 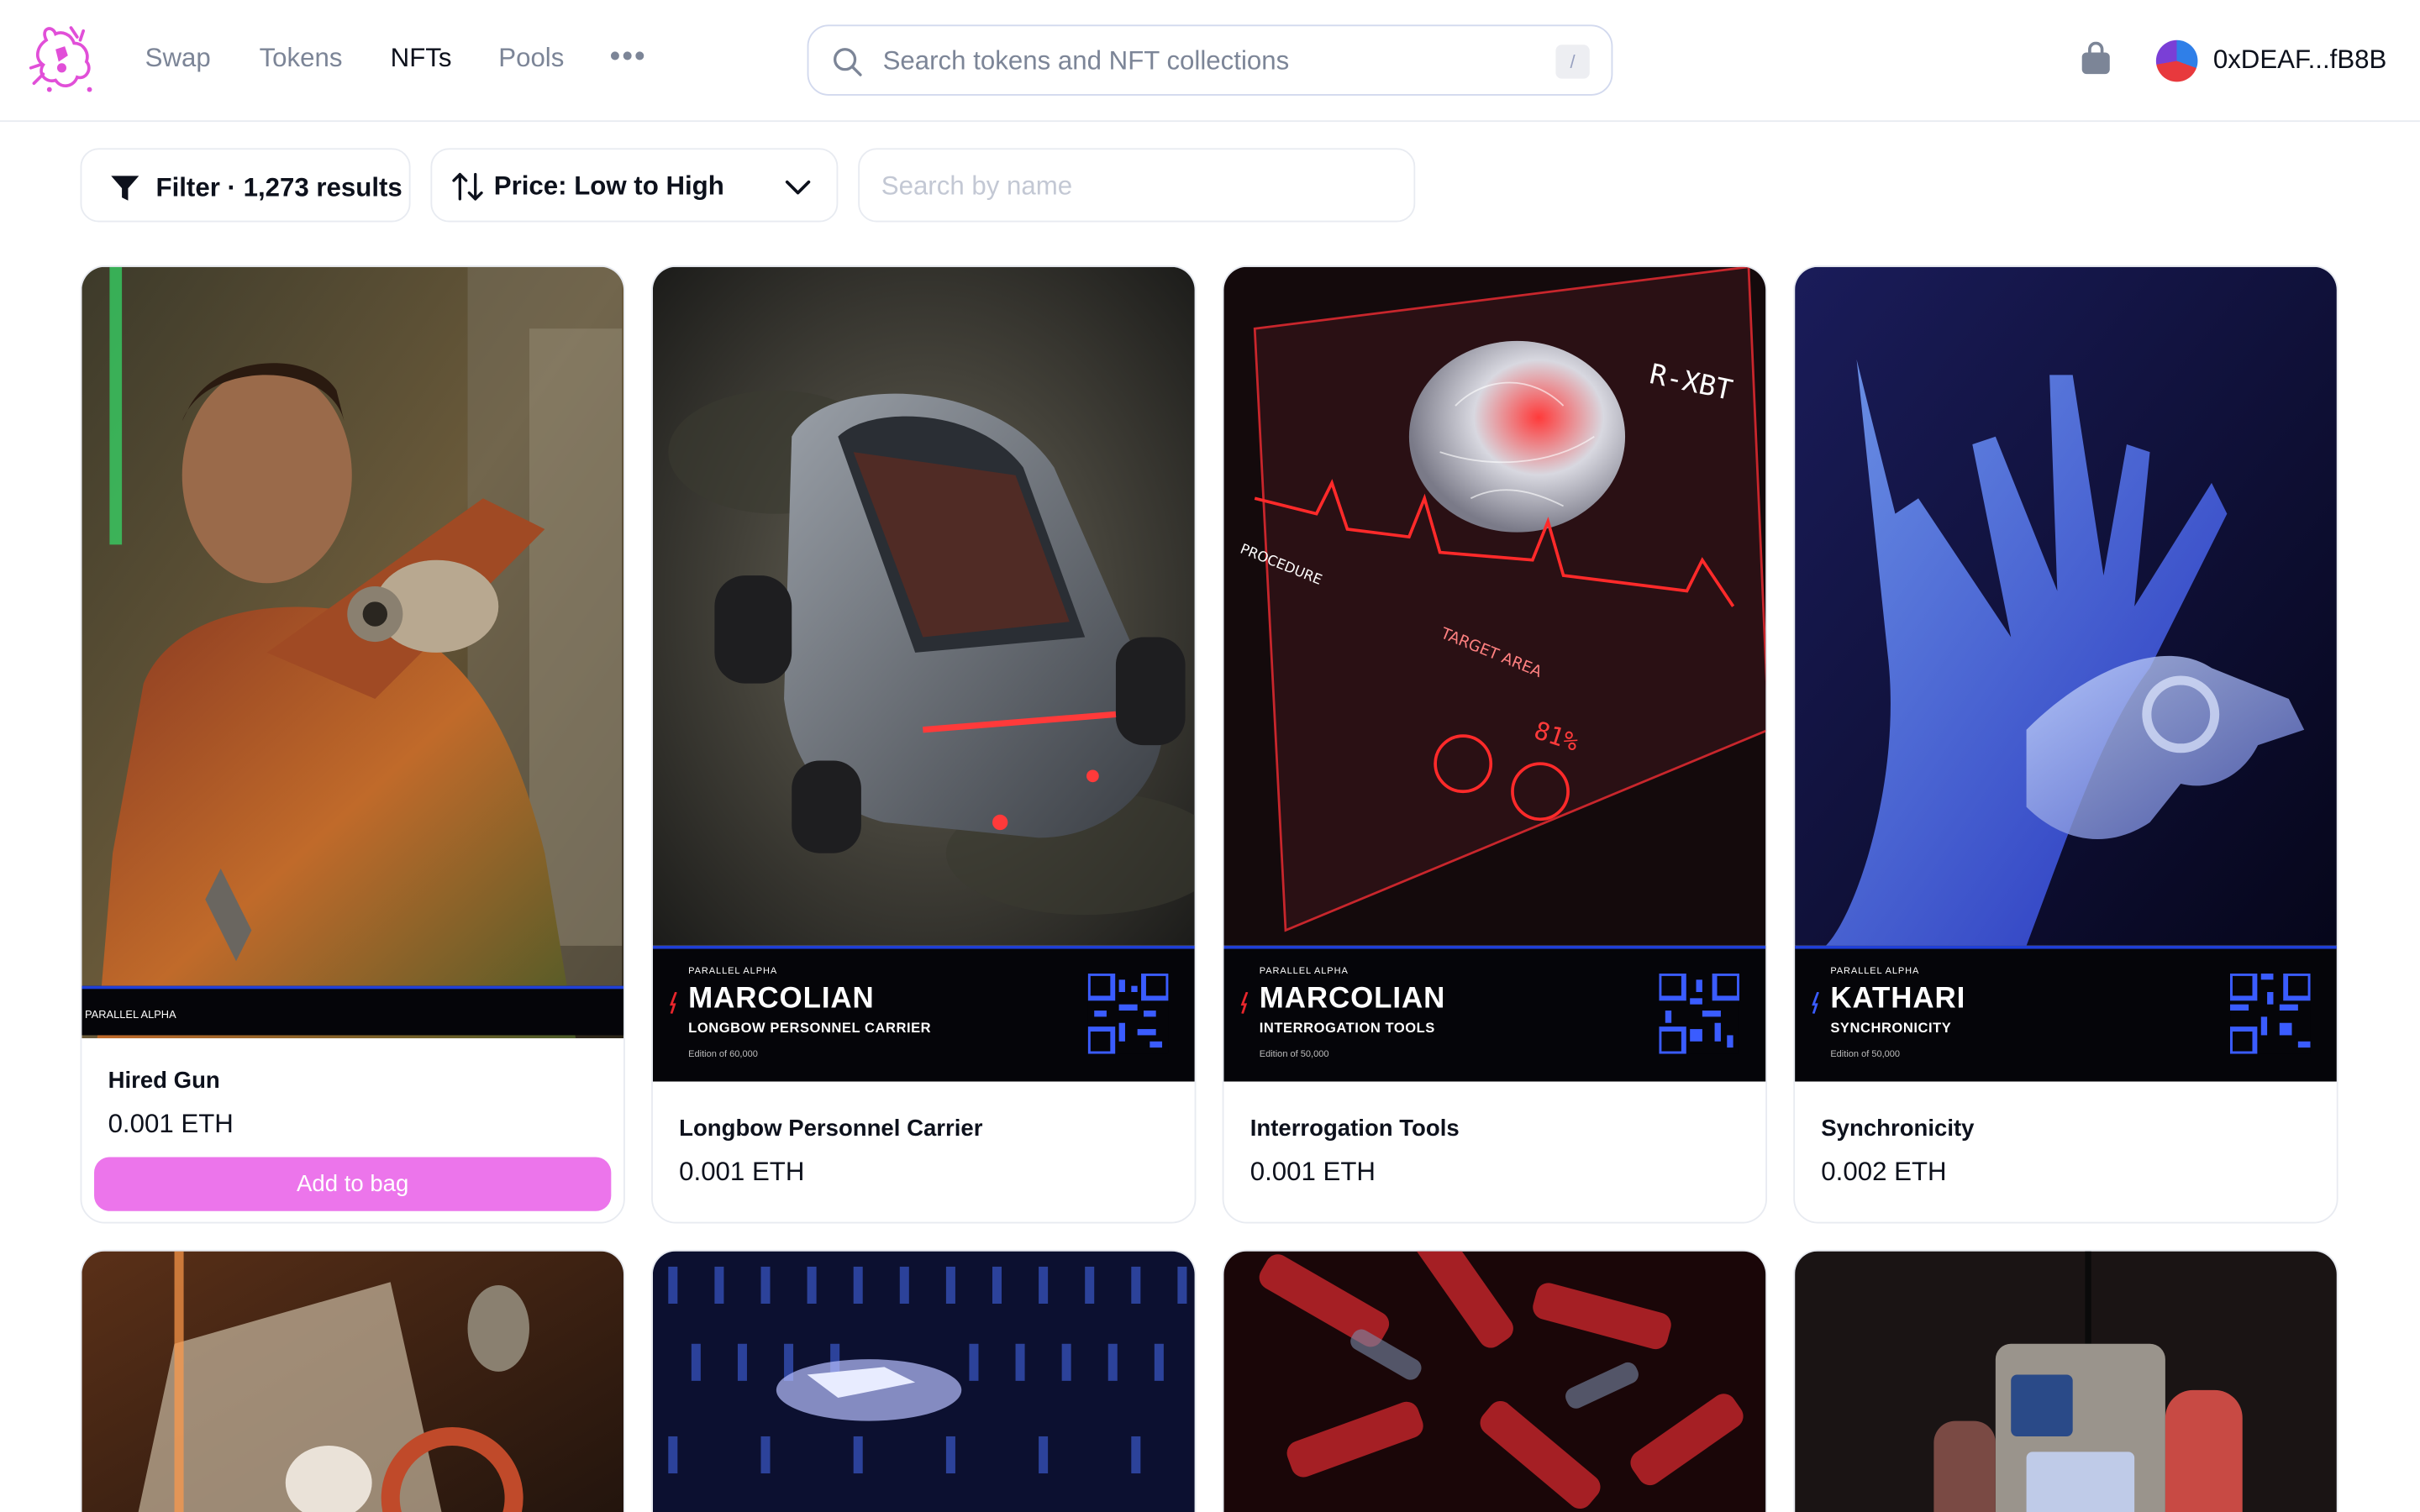 I want to click on band-label: PARALLEL ALPHA, so click(x=130, y=1016).